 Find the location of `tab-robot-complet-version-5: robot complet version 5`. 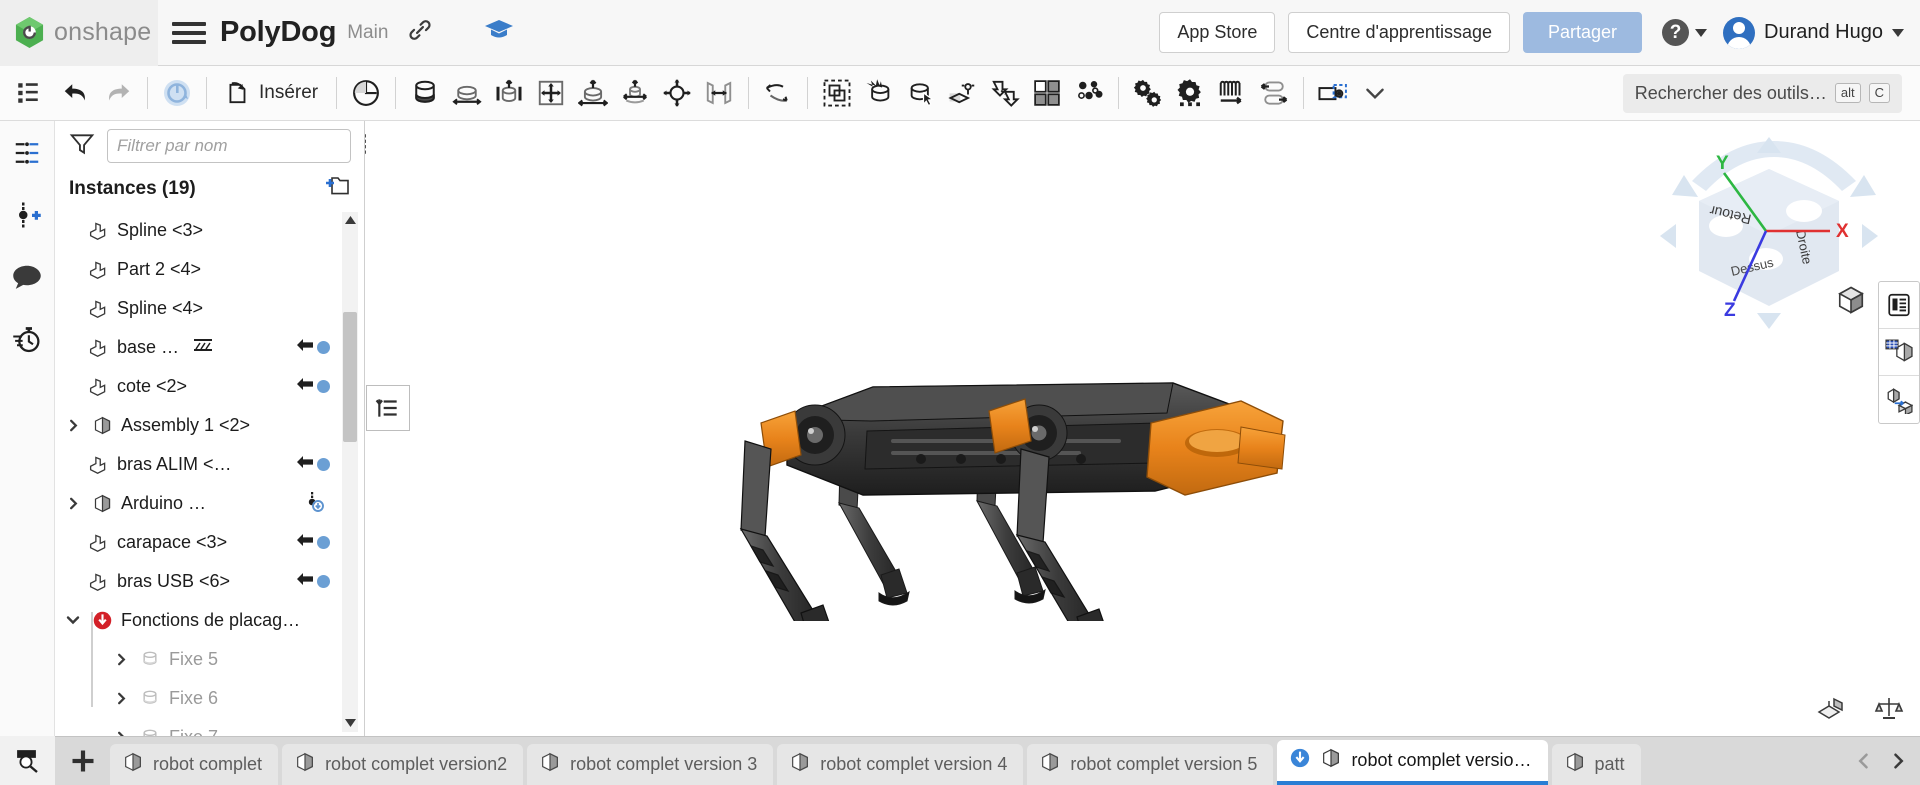

tab-robot-complet-version-5: robot complet version 5 is located at coordinates (1150, 764).